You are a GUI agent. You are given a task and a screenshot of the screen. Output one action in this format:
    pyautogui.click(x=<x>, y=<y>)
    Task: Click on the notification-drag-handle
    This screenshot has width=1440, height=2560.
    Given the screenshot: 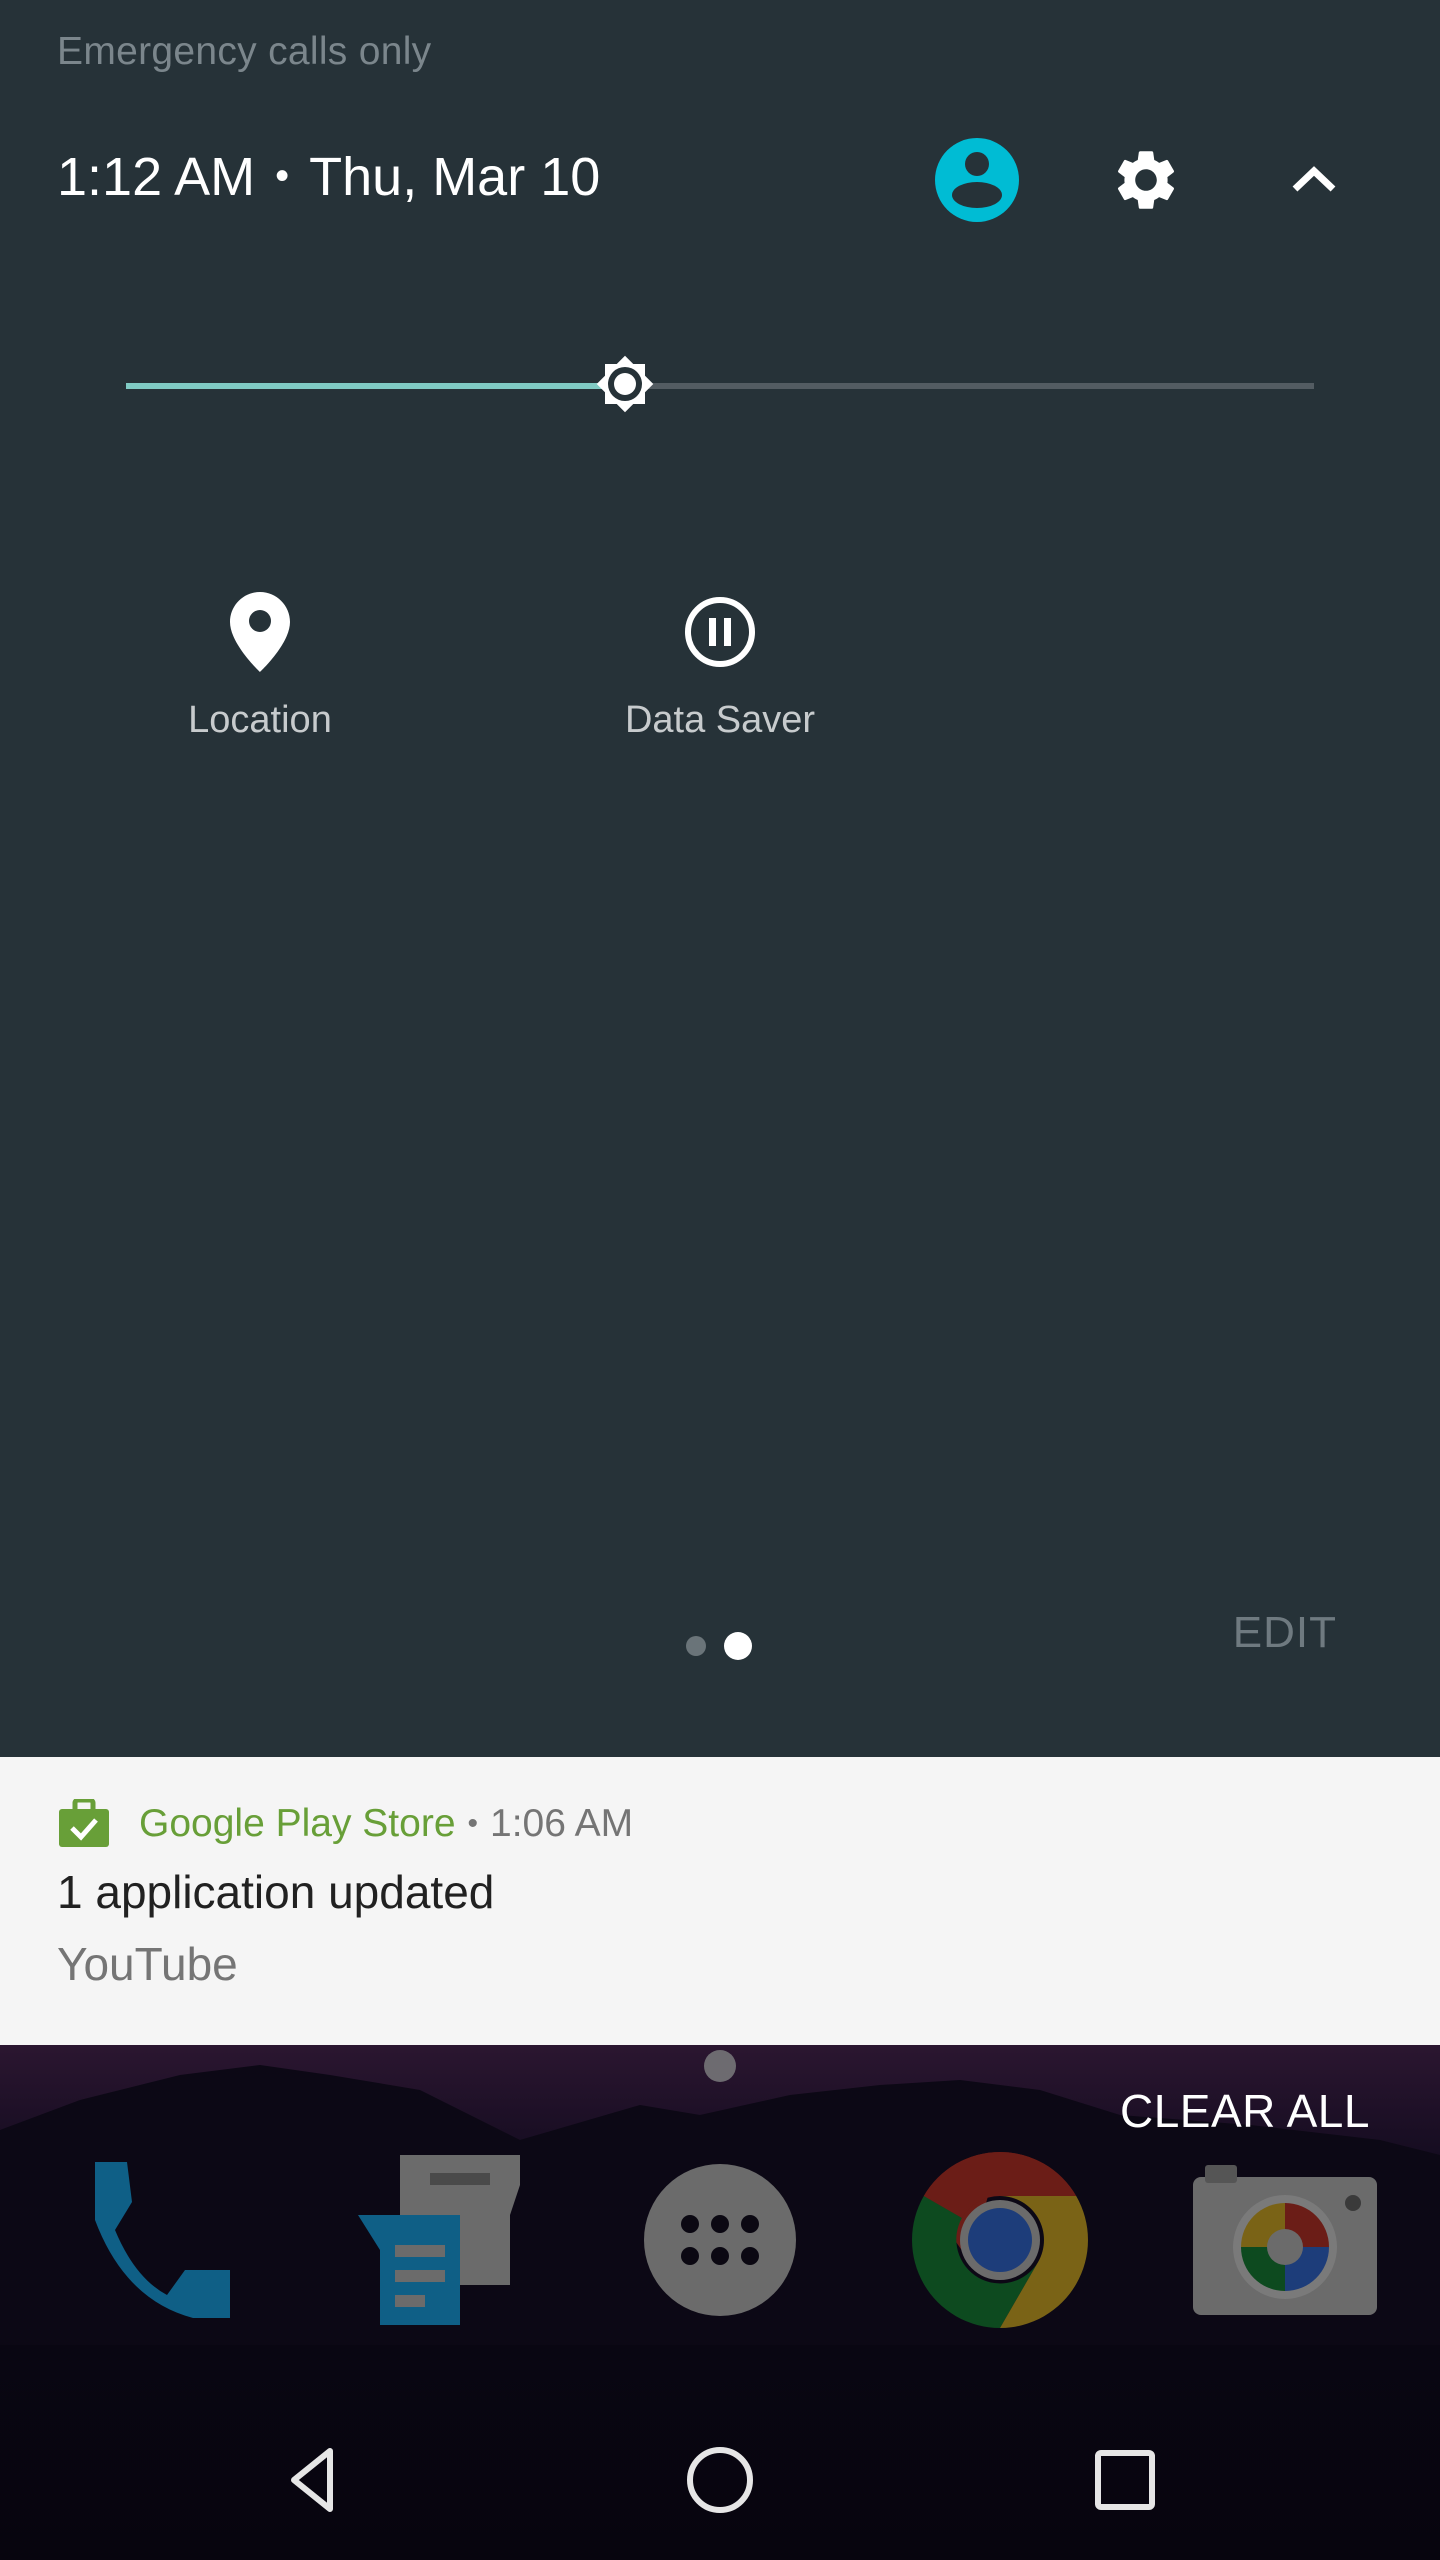 What is the action you would take?
    pyautogui.click(x=720, y=2066)
    